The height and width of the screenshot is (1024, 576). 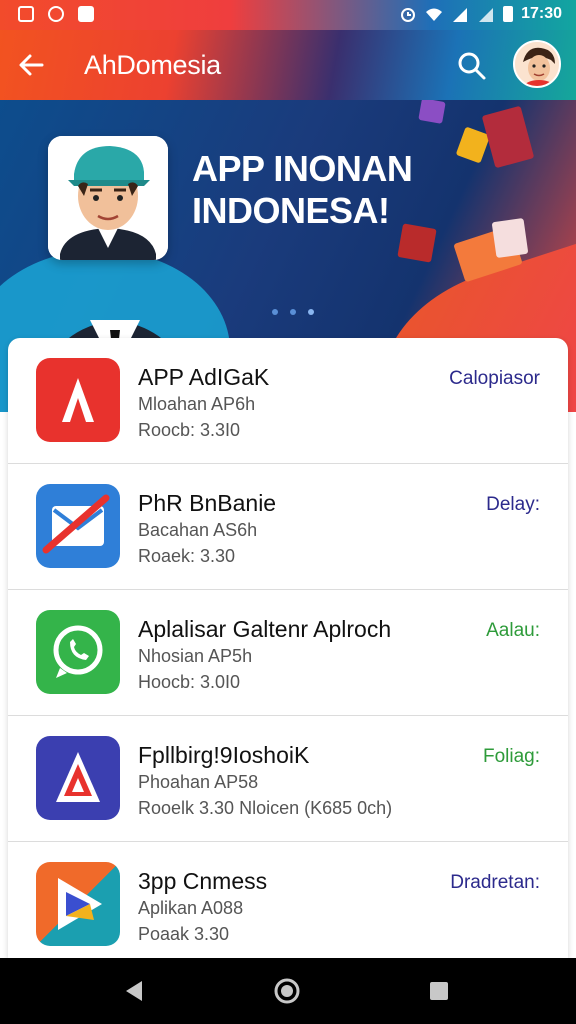 I want to click on search-button, so click(x=472, y=66).